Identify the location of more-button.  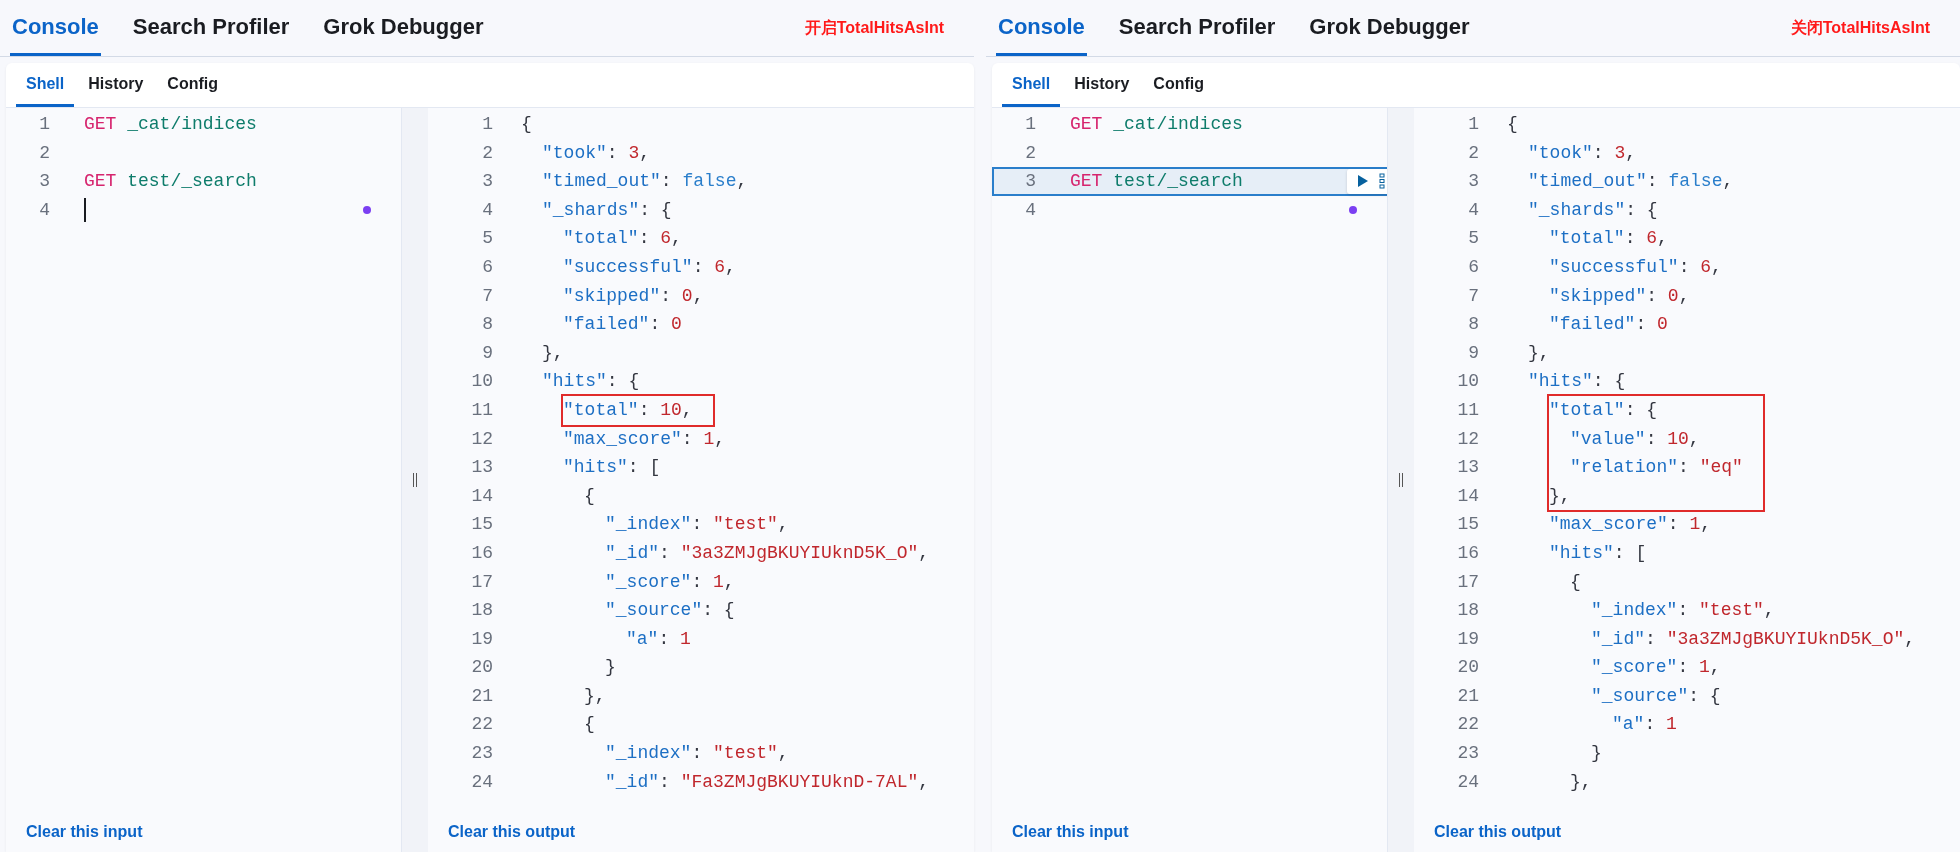
(1382, 181).